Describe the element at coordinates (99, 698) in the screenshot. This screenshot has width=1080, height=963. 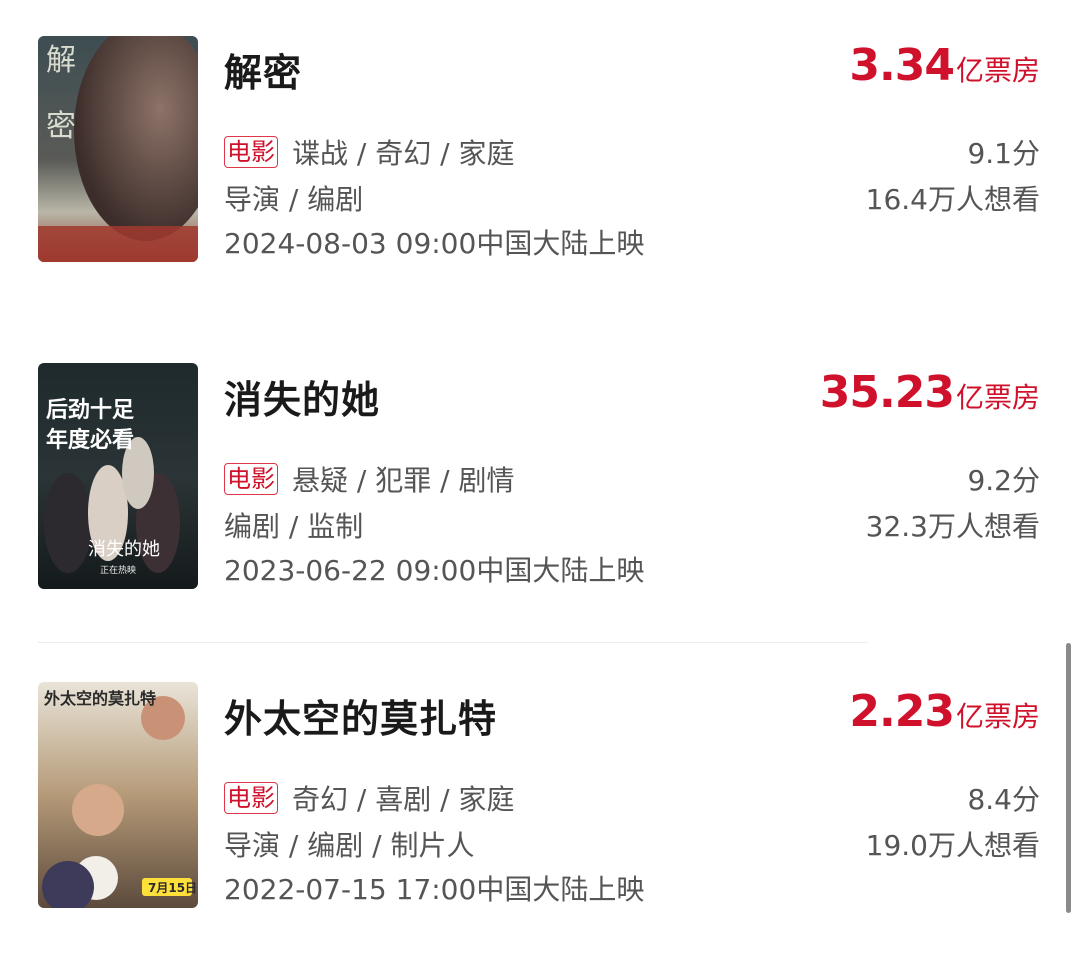
I see `svg-text: 外太空的莫扎特` at that location.